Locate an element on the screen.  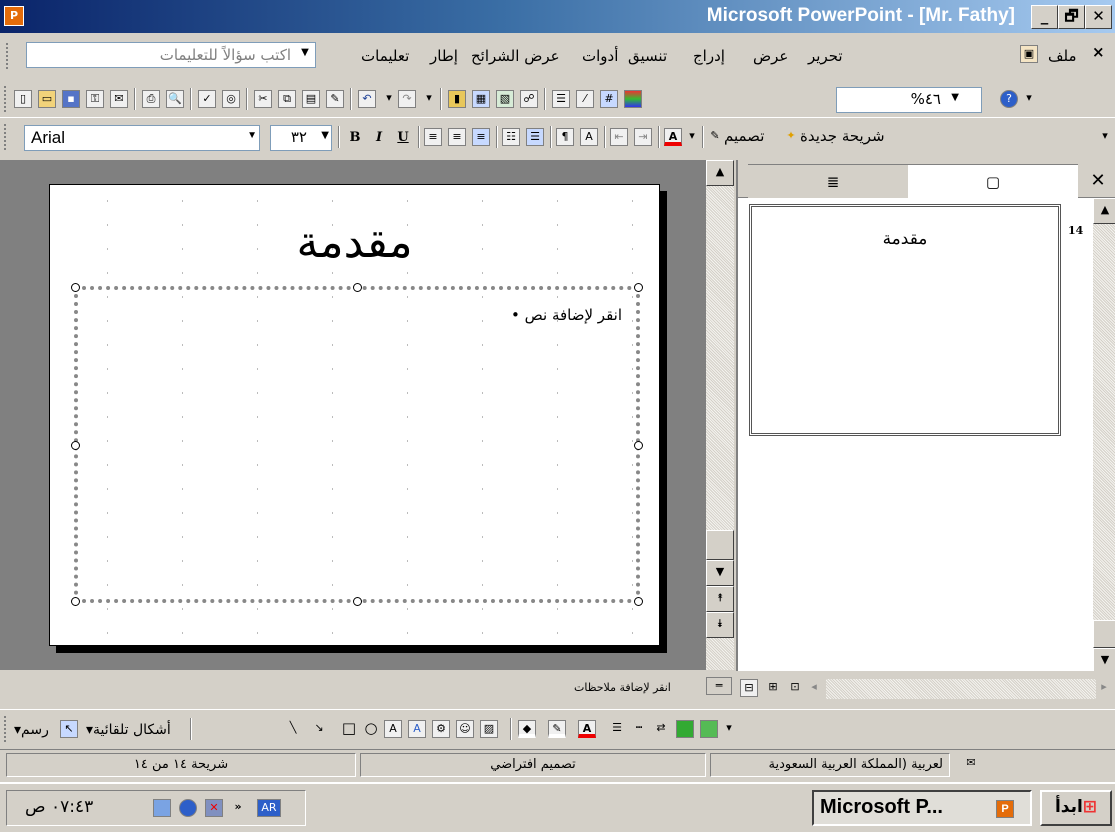
decrease-indent-icon: ⇤ is located at coordinates (619, 137).